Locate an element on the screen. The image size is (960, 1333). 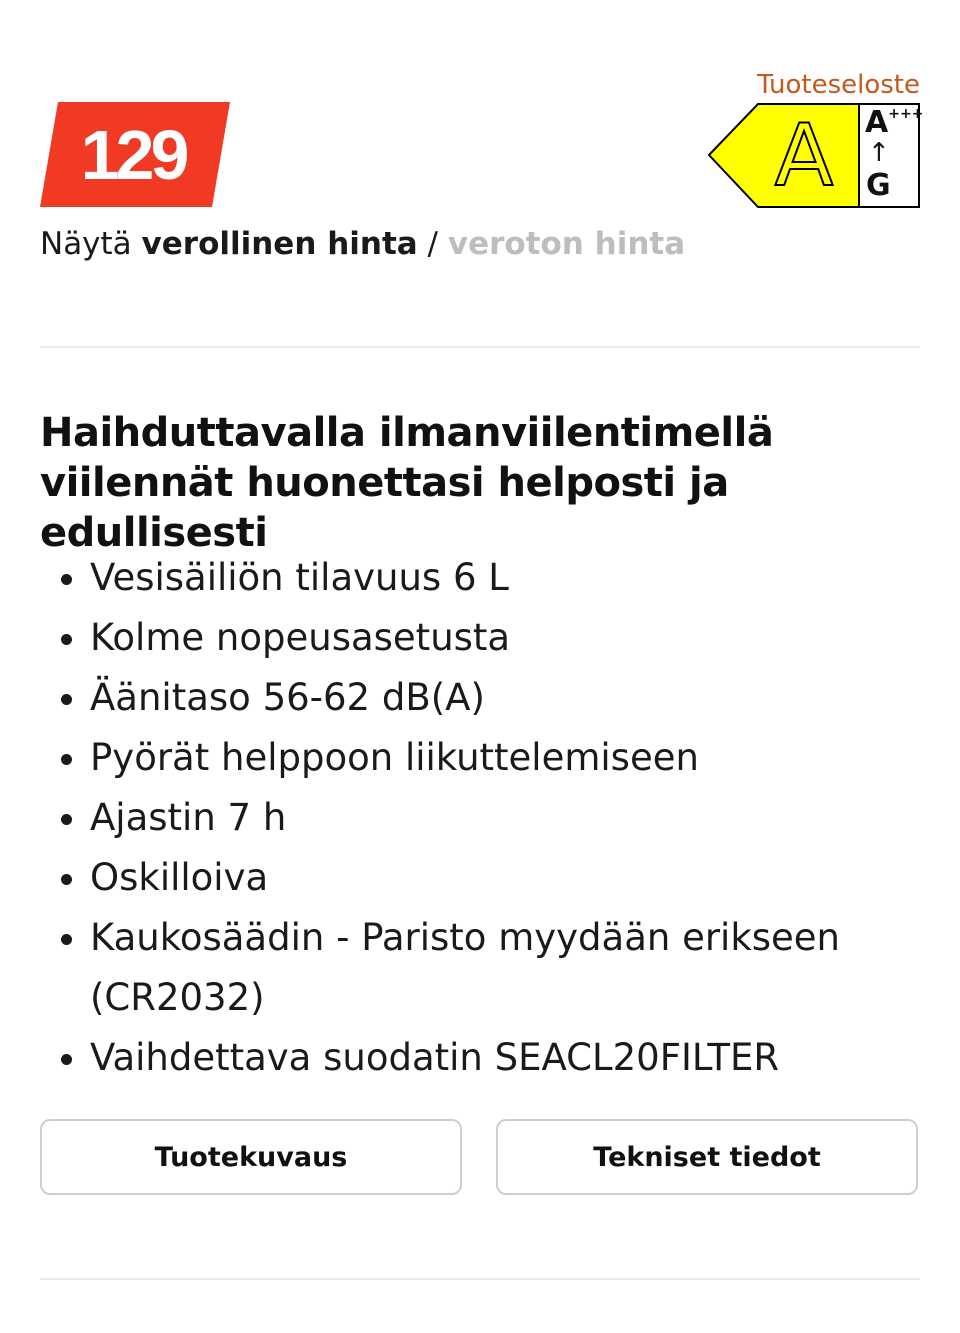
without-tax-option: veroton hinta is located at coordinates (566, 244).